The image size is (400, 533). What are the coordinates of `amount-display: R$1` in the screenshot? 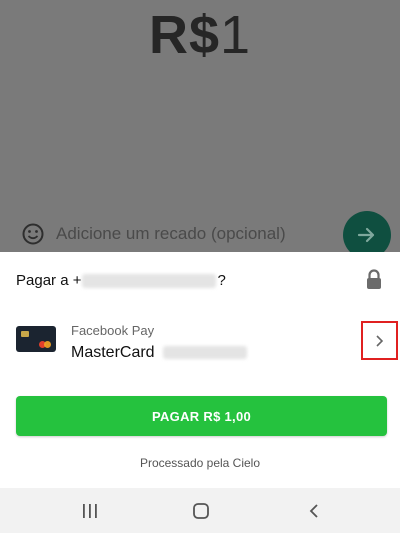 It's located at (200, 35).